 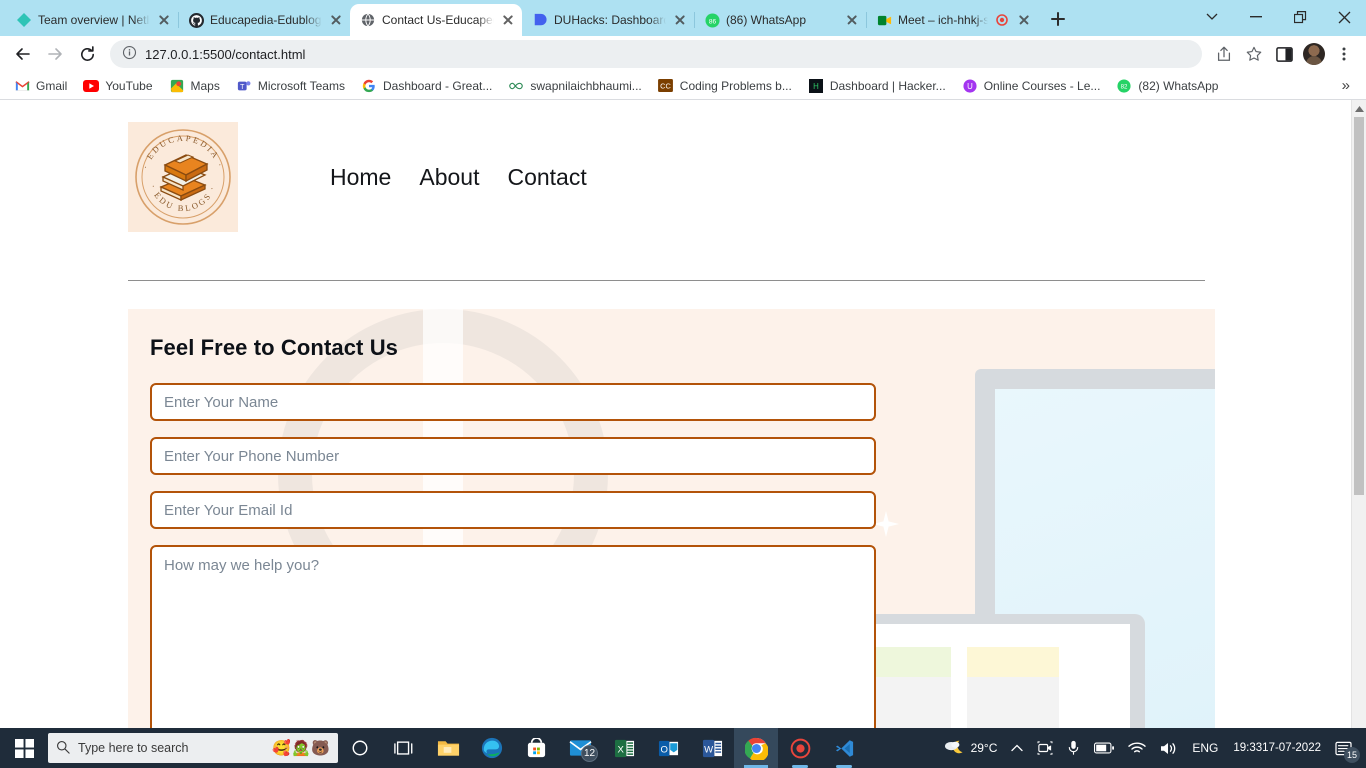 What do you see at coordinates (1277, 748) in the screenshot?
I see `clock-widget: 19:33 17-07-2022` at bounding box center [1277, 748].